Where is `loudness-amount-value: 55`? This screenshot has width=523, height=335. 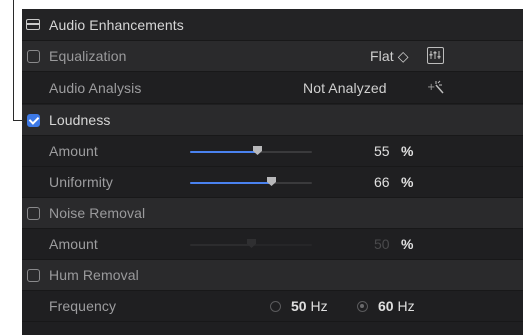
loudness-amount-value: 55 is located at coordinates (382, 151).